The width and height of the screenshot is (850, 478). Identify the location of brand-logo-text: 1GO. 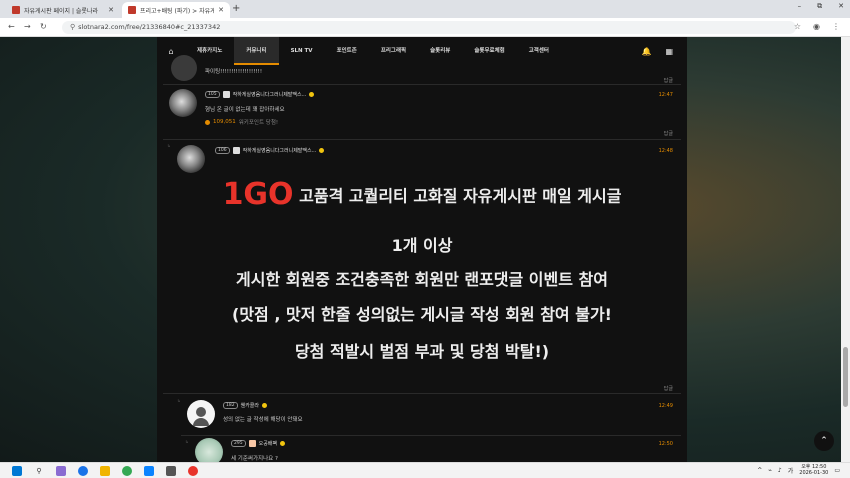
(258, 194).